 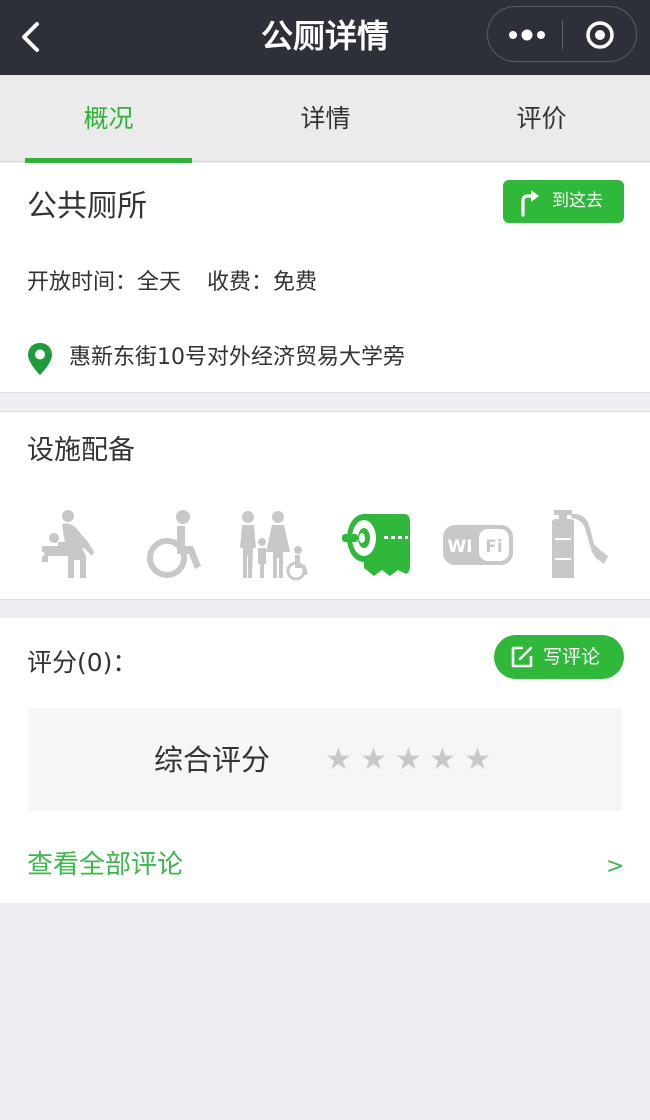 I want to click on more-button, so click(x=525, y=35).